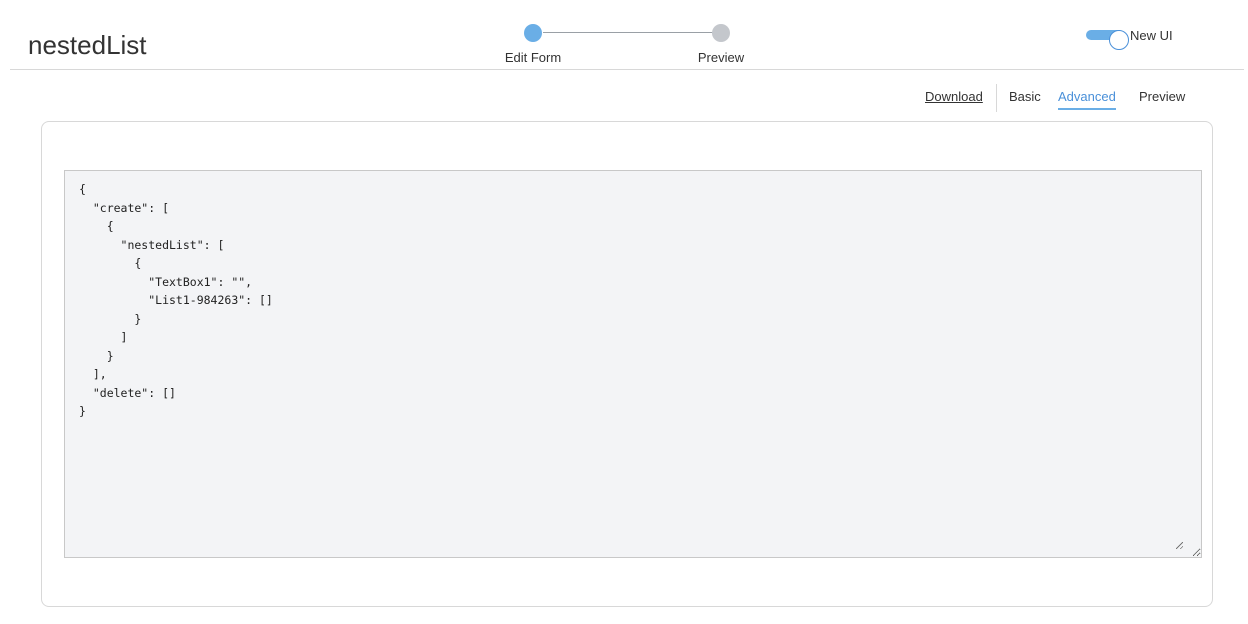 The height and width of the screenshot is (624, 1248). I want to click on tab-basic: Basic, so click(1025, 96).